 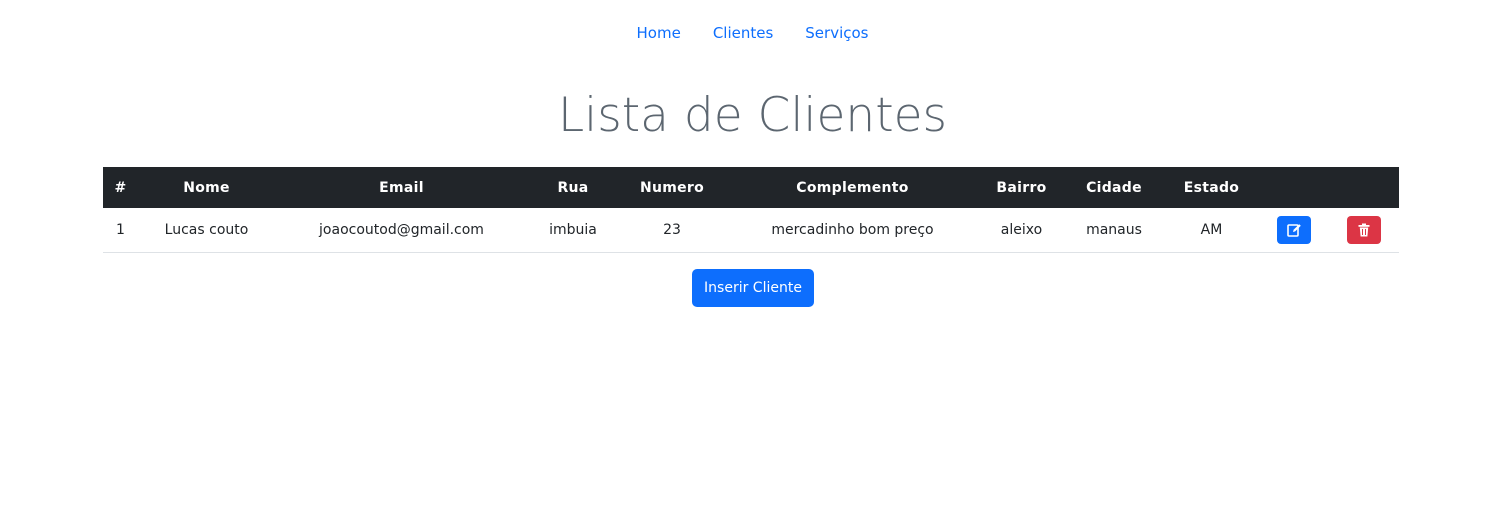 I want to click on edit-icon, so click(x=1294, y=230).